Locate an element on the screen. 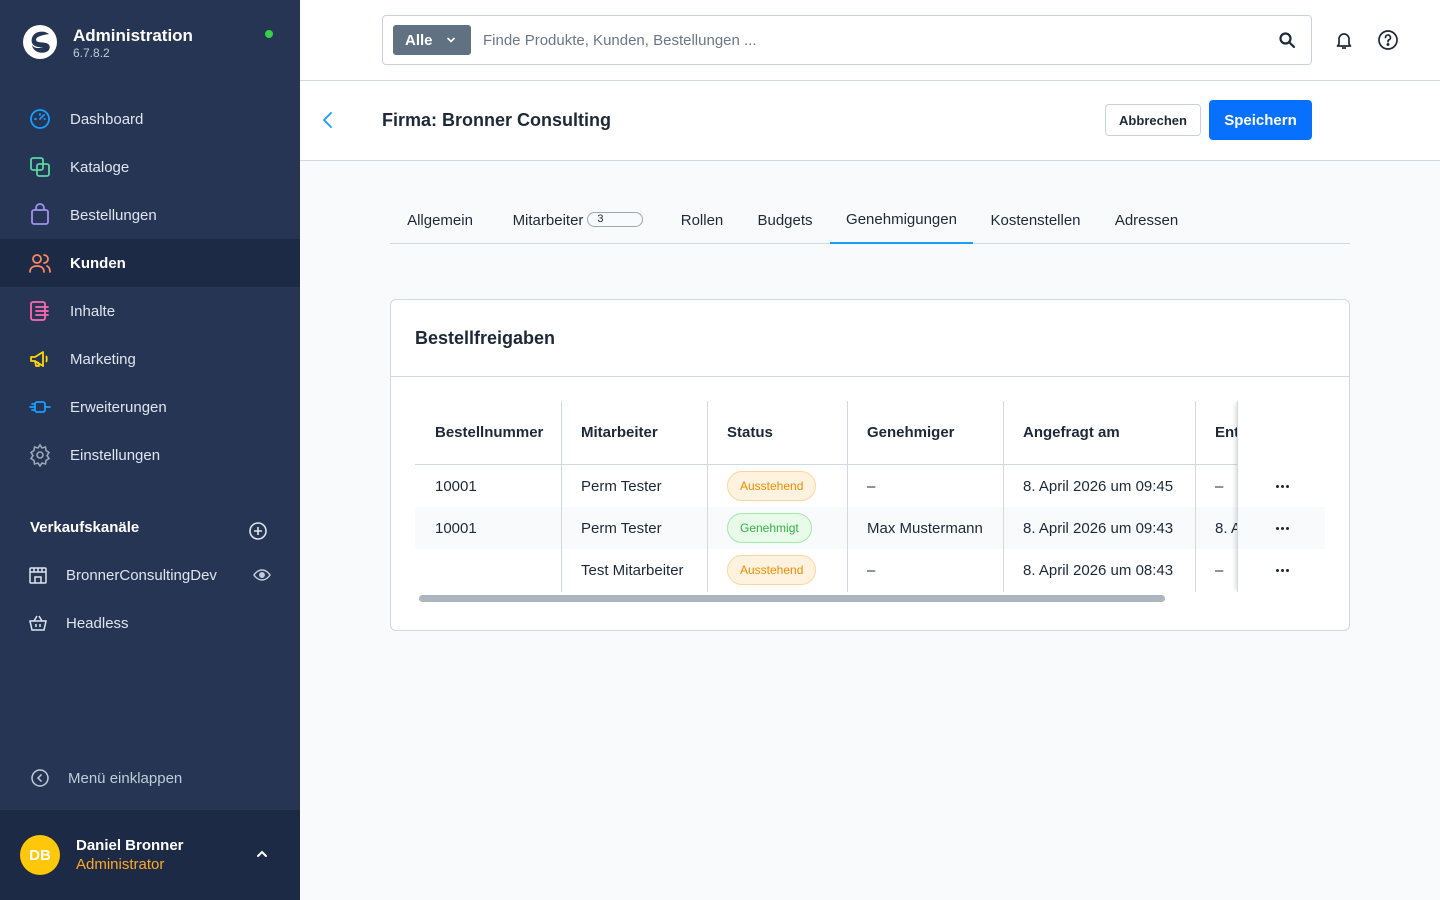 The width and height of the screenshot is (1440, 900). help-icon is located at coordinates (1388, 40).